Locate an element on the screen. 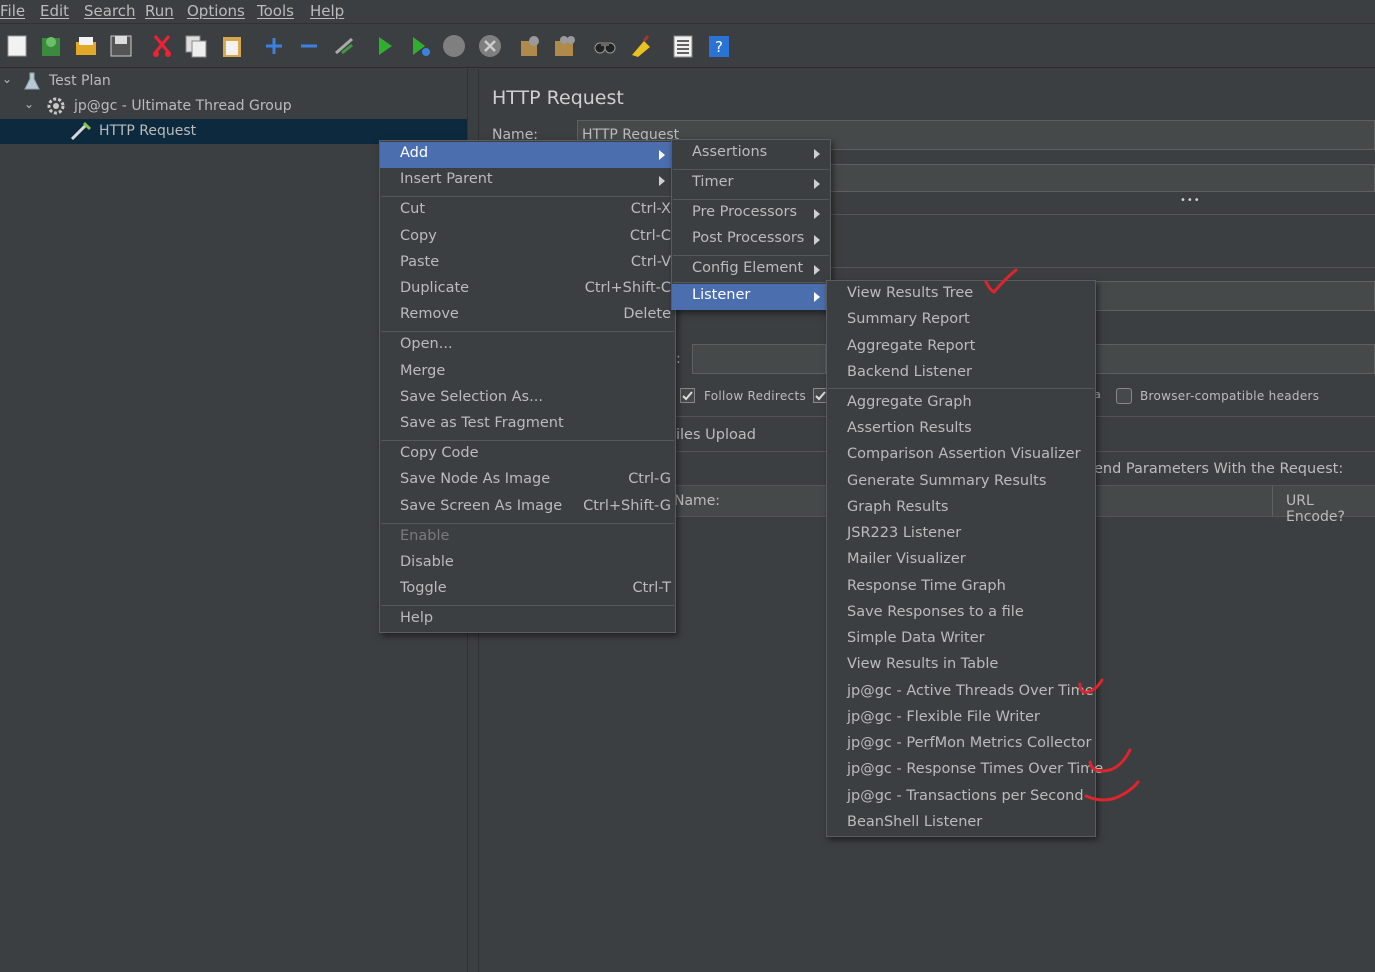 This screenshot has width=1375, height=972. menu-item-active-threads-over-time: jp@gc - Active Threads Over Time is located at coordinates (961, 693).